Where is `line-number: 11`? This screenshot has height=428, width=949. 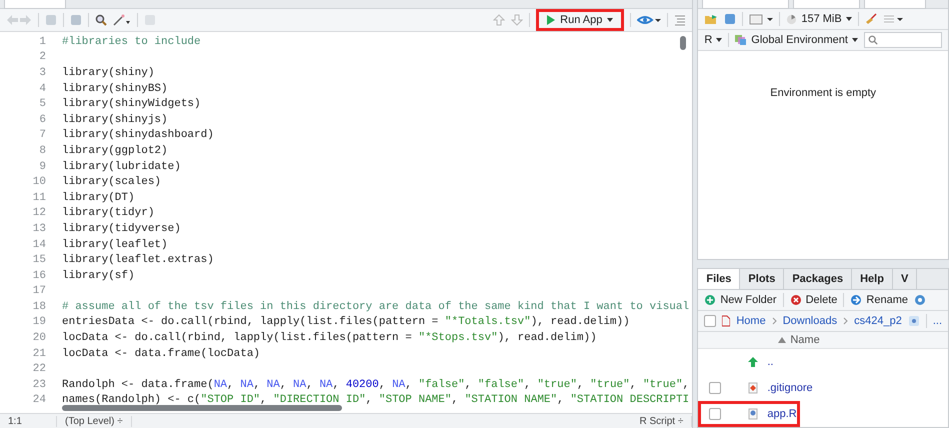
line-number: 11 is located at coordinates (39, 198).